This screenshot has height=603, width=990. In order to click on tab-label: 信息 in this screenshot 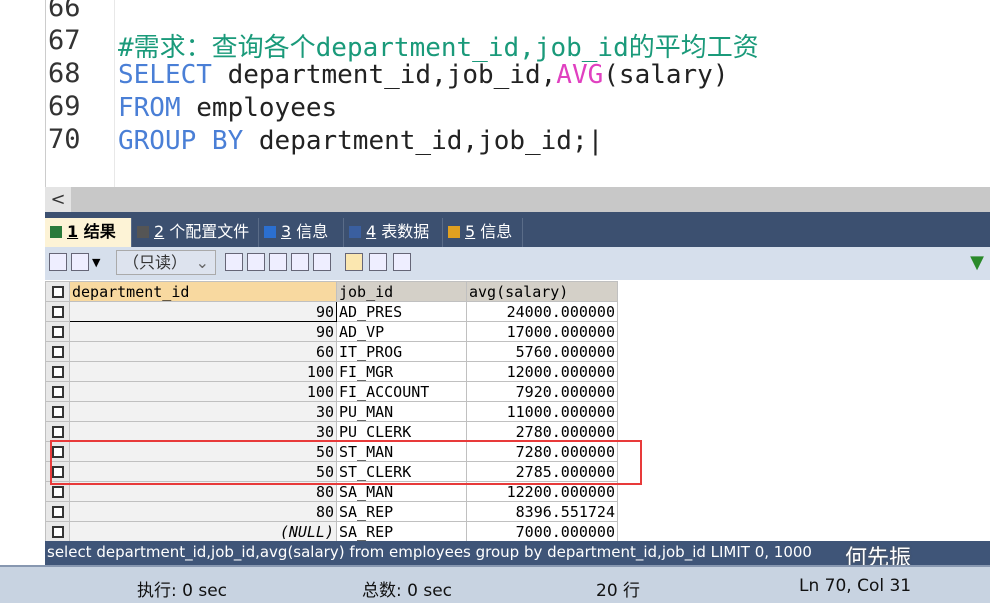, I will do `click(310, 231)`.